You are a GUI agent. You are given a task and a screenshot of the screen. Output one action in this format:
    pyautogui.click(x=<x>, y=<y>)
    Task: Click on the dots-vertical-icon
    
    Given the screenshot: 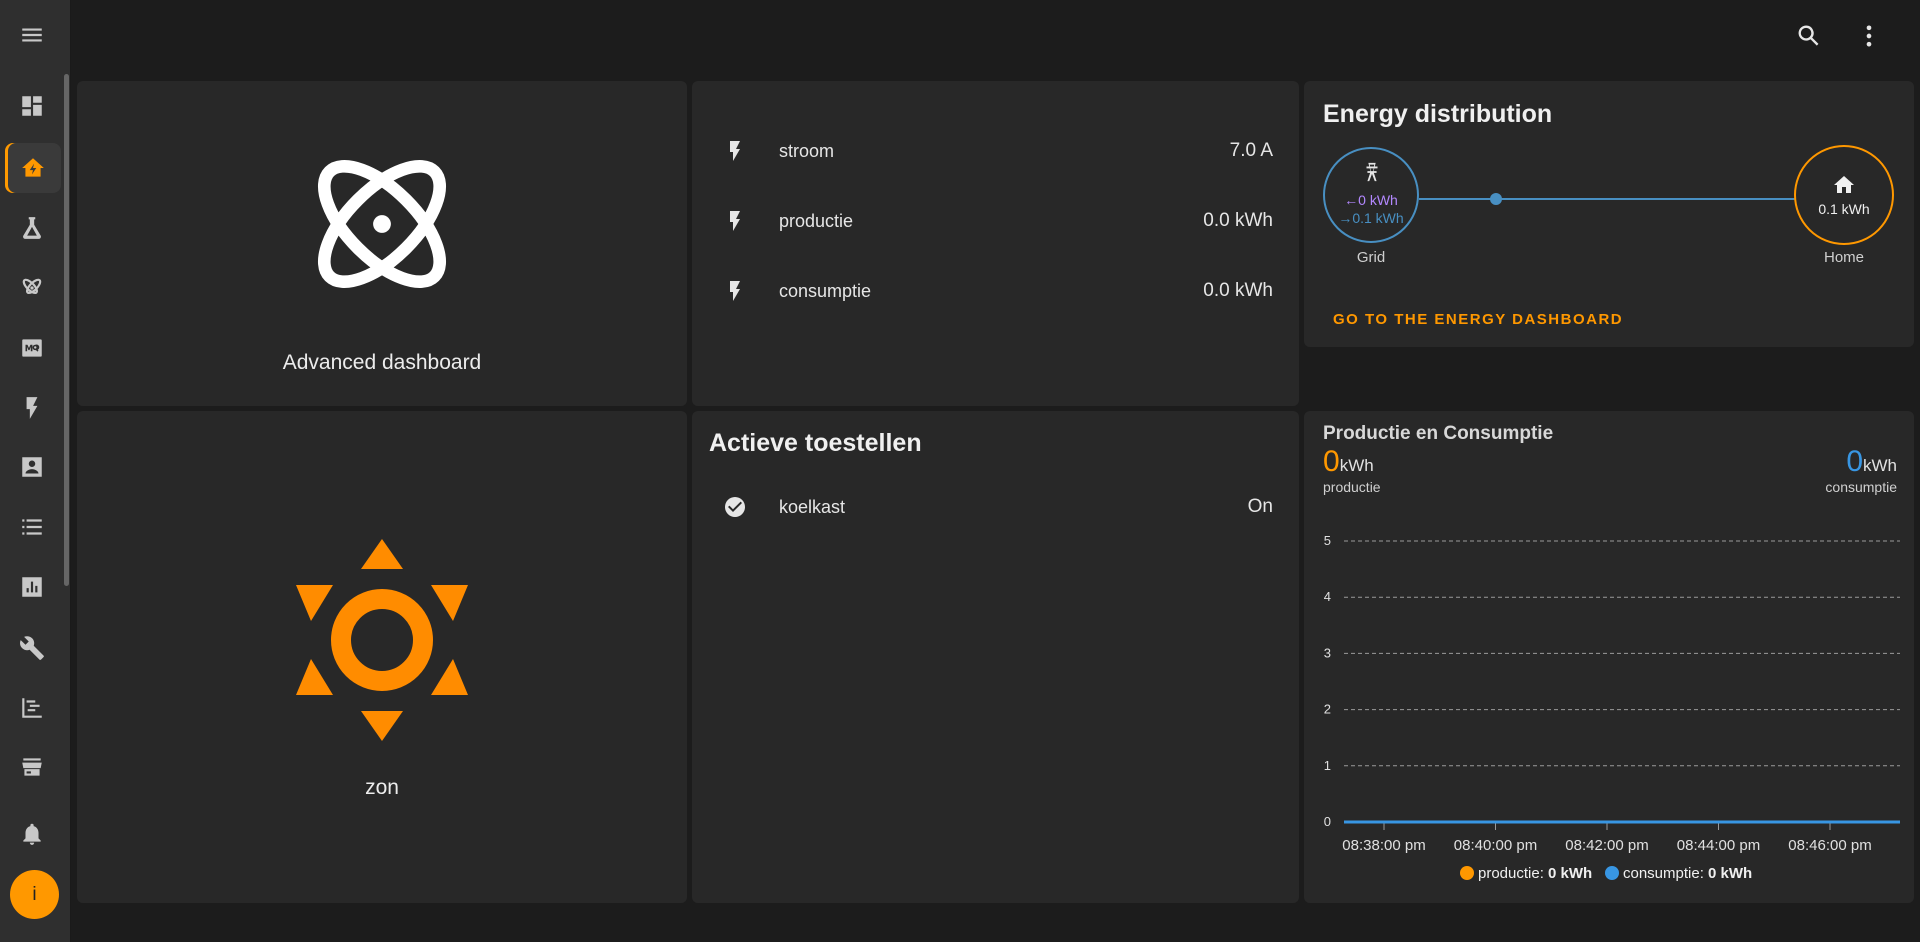 What is the action you would take?
    pyautogui.click(x=1869, y=36)
    